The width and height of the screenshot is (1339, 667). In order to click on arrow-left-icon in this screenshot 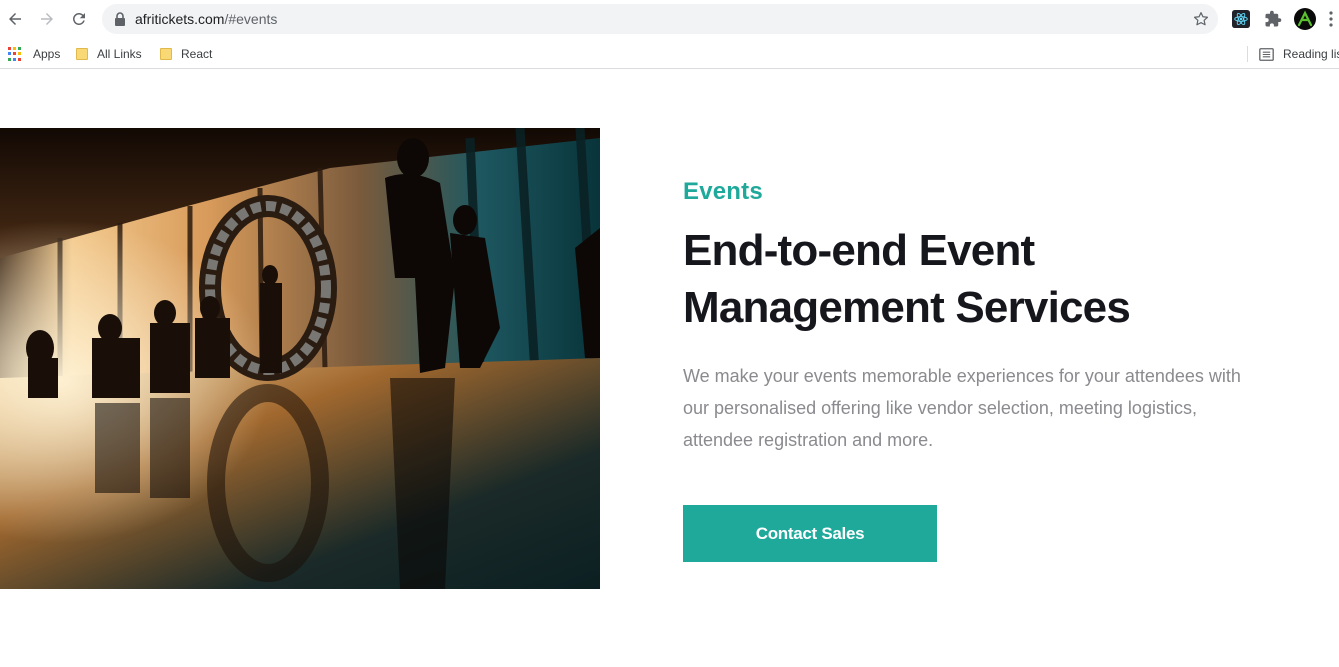, I will do `click(15, 19)`.